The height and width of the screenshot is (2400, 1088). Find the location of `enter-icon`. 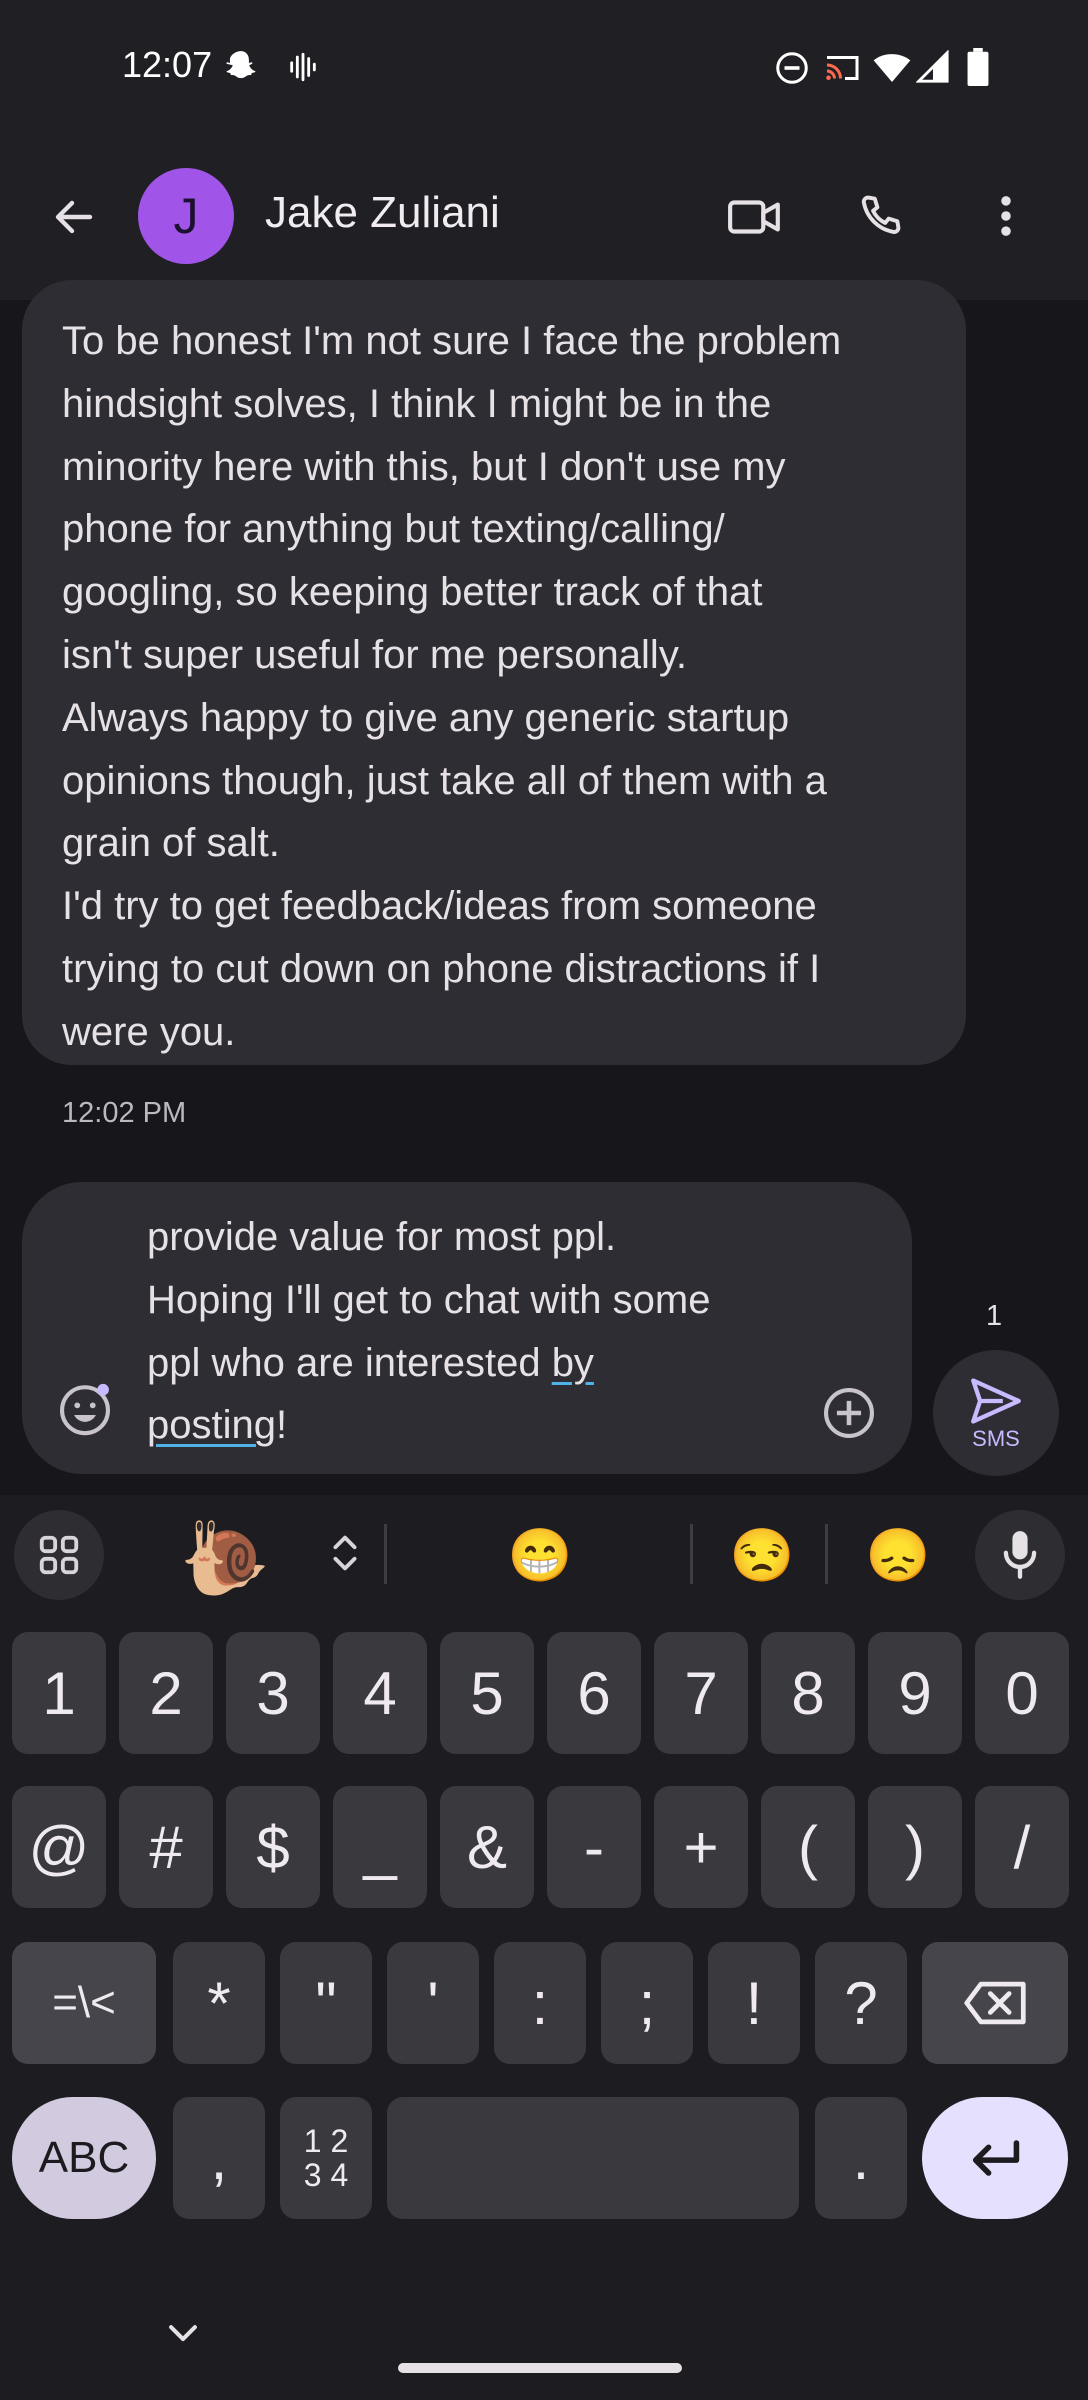

enter-icon is located at coordinates (996, 2158).